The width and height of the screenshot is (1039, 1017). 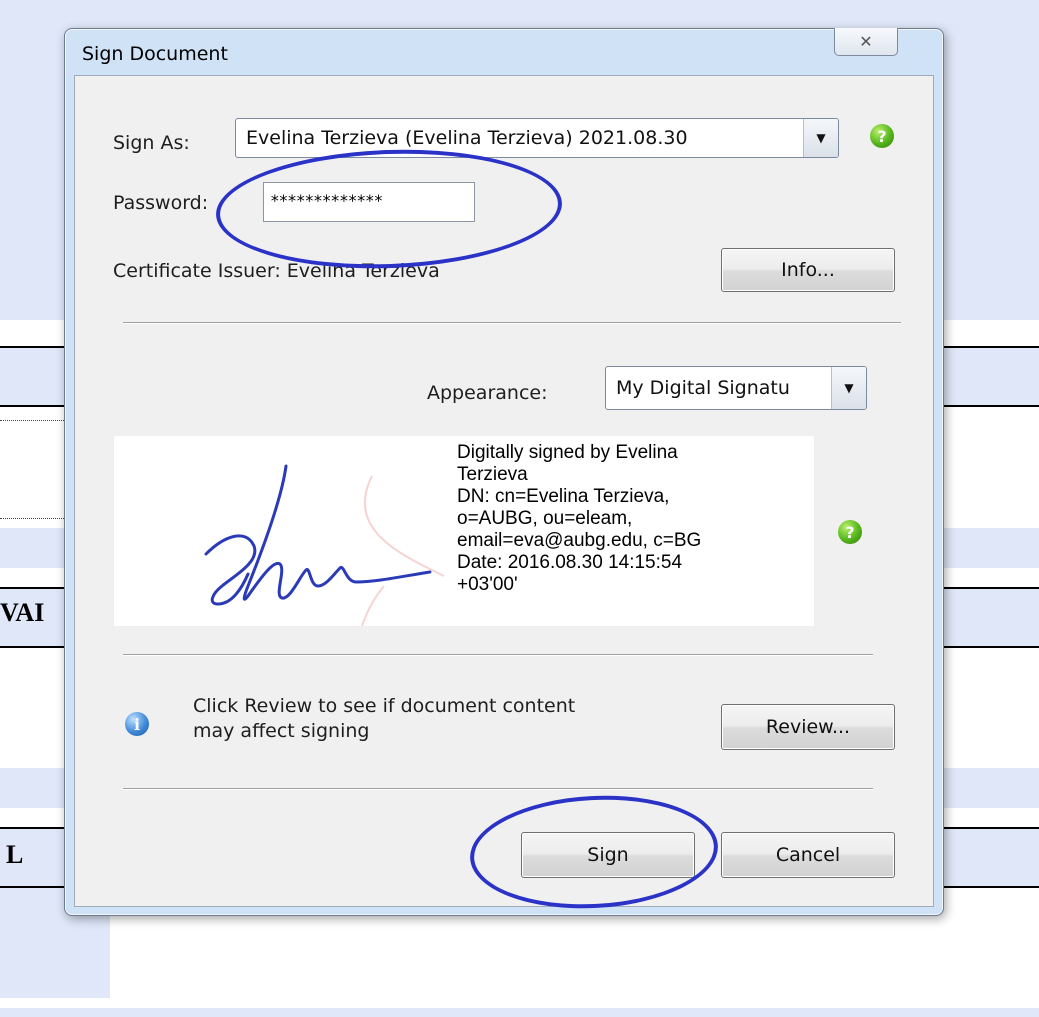 What do you see at coordinates (369, 202) in the screenshot?
I see `password-field: *************` at bounding box center [369, 202].